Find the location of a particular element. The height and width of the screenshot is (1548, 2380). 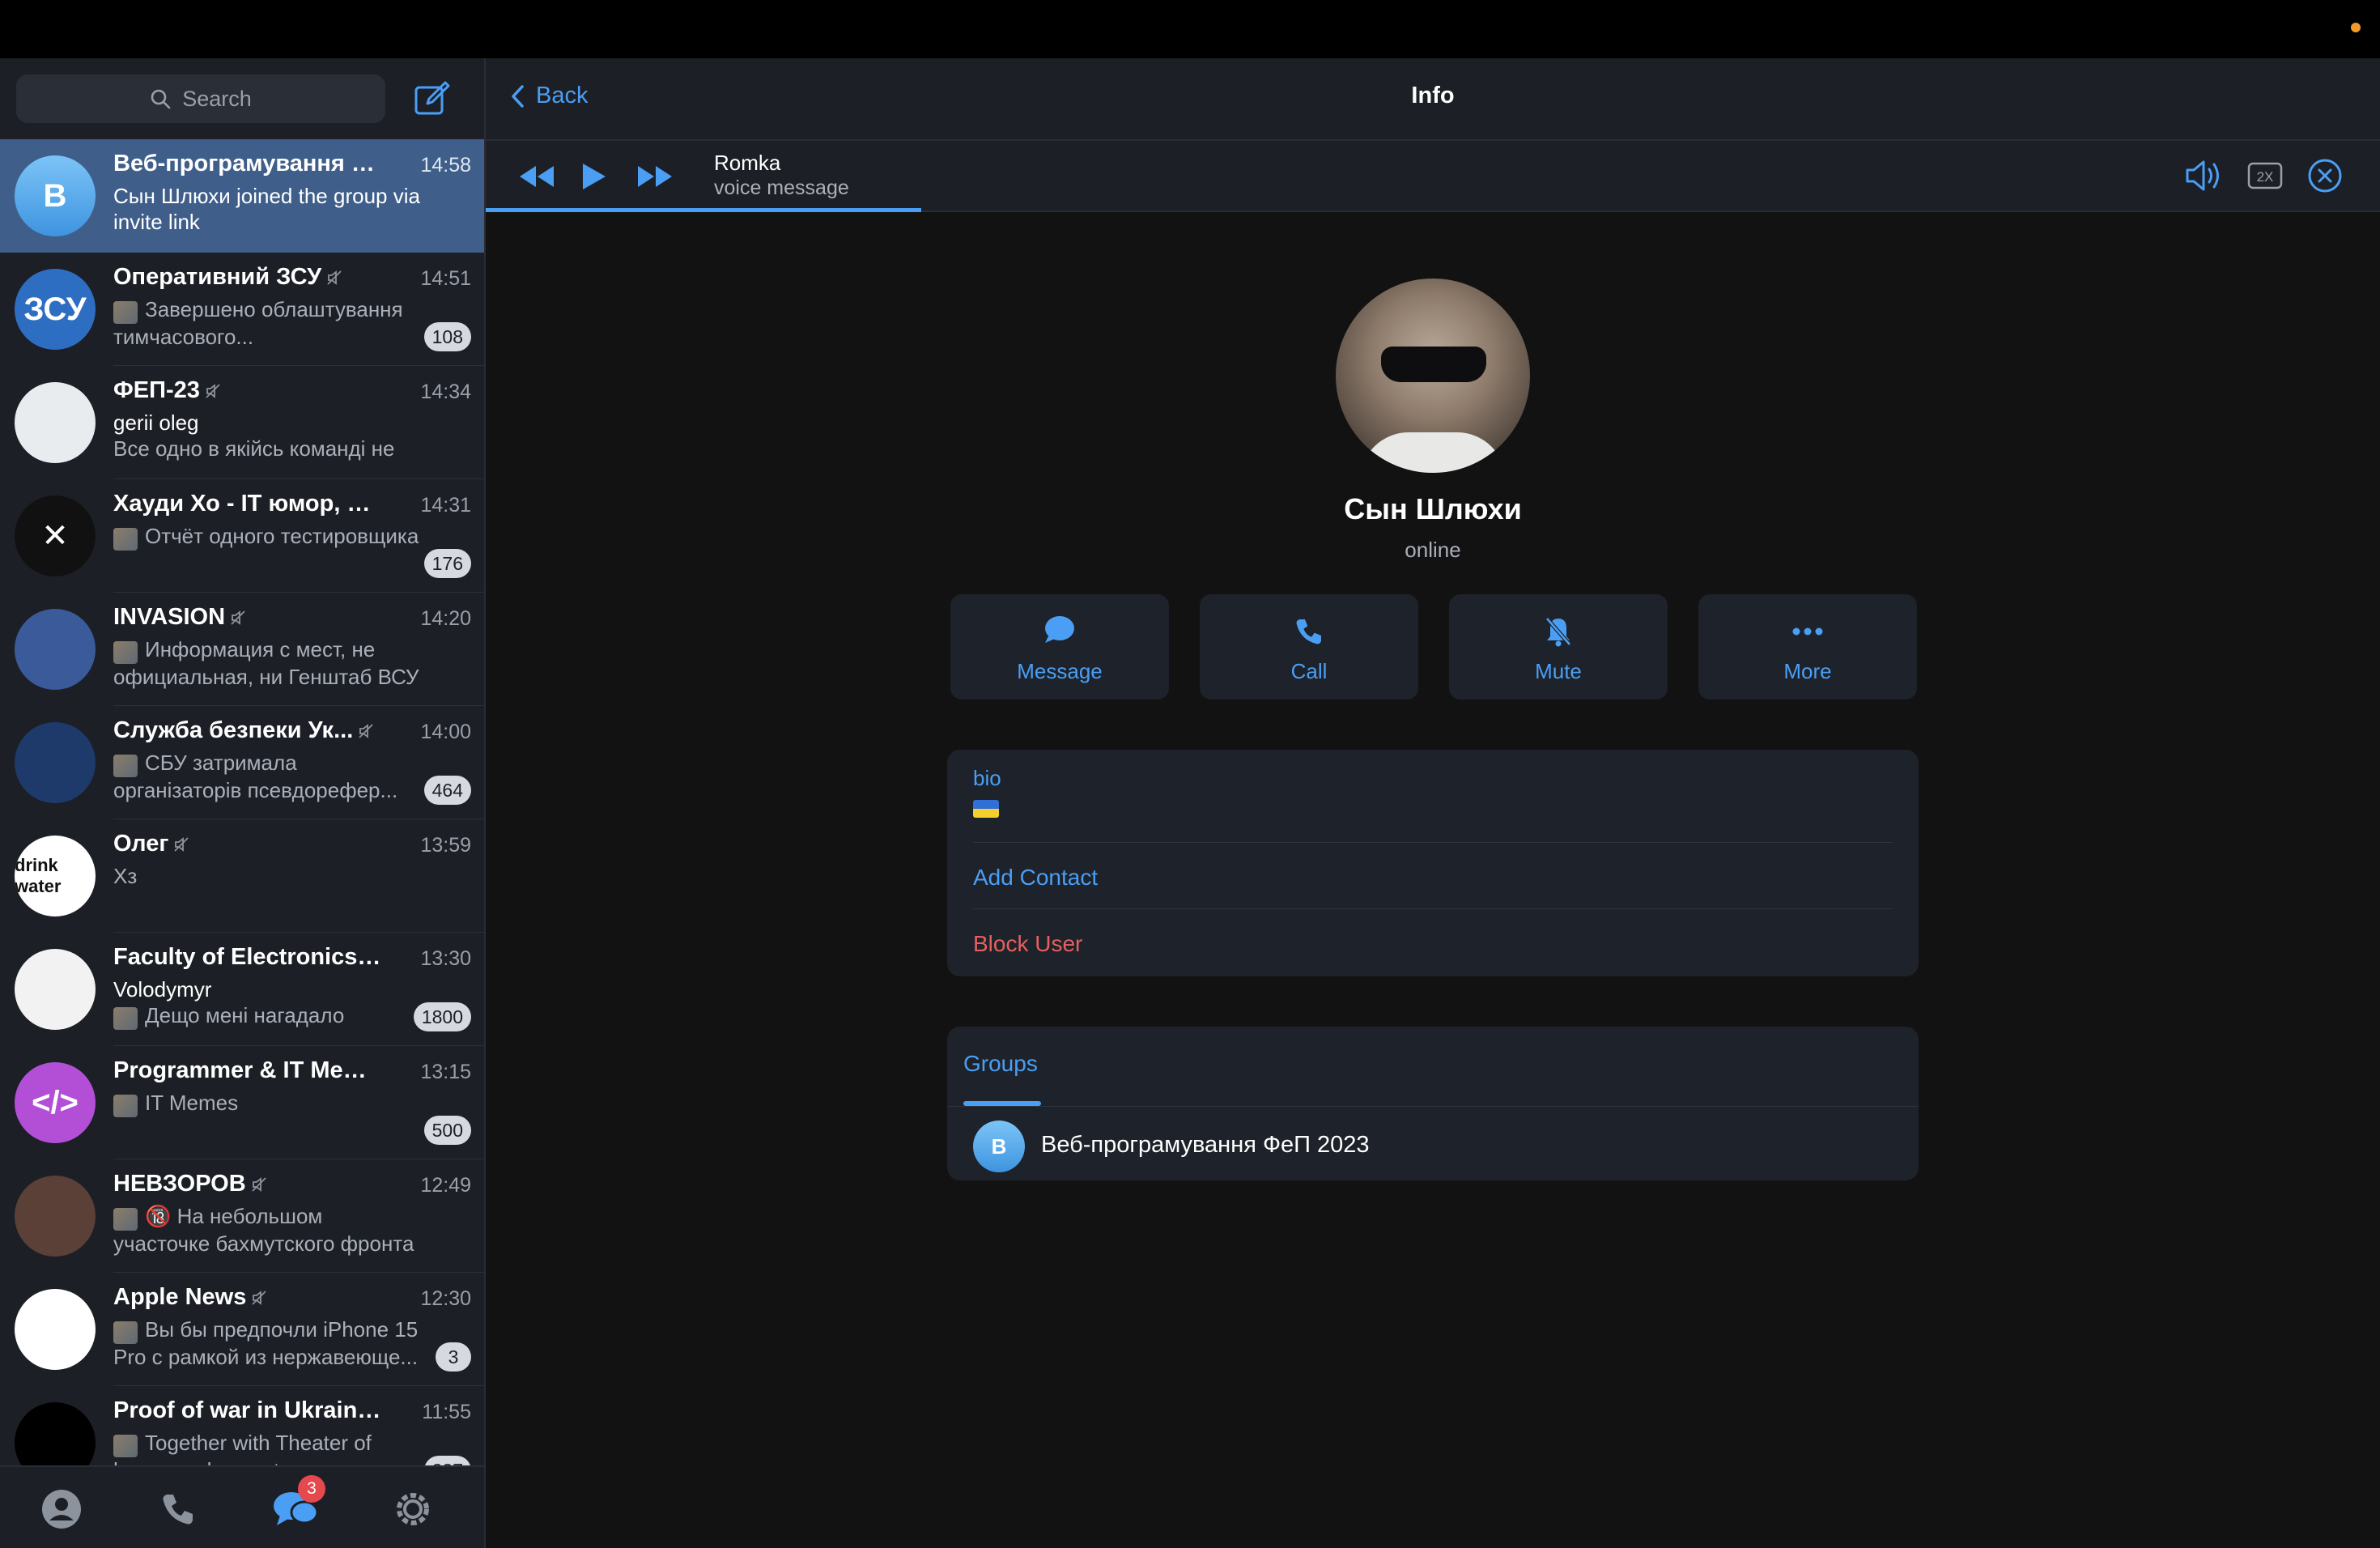

more-button: More is located at coordinates (1808, 647).